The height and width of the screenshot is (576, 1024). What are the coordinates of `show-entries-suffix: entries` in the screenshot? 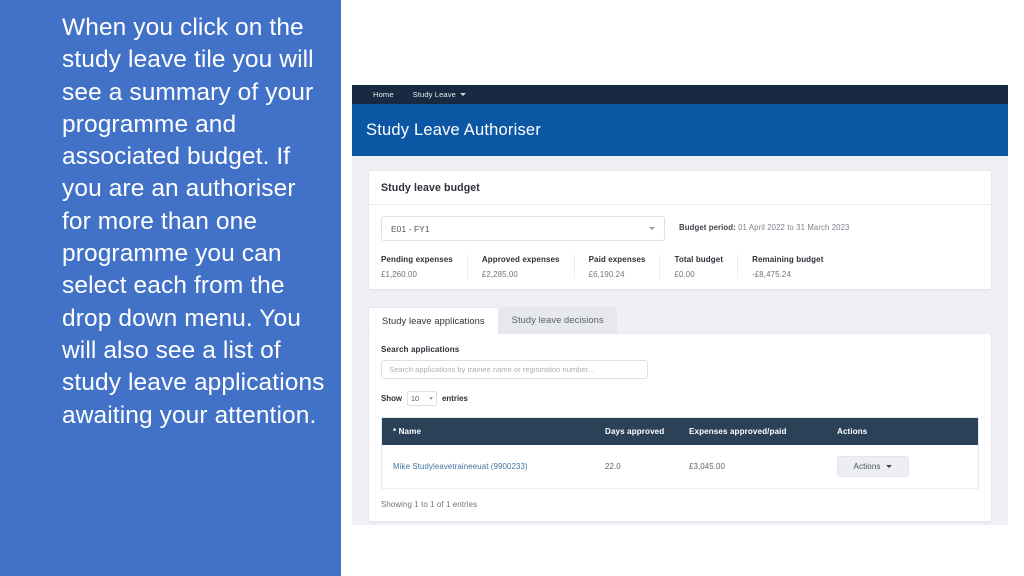 It's located at (455, 398).